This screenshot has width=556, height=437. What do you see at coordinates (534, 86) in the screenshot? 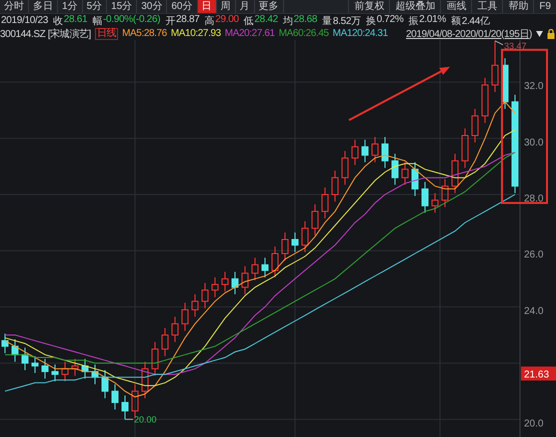
I see `axis-label: 32.0` at bounding box center [534, 86].